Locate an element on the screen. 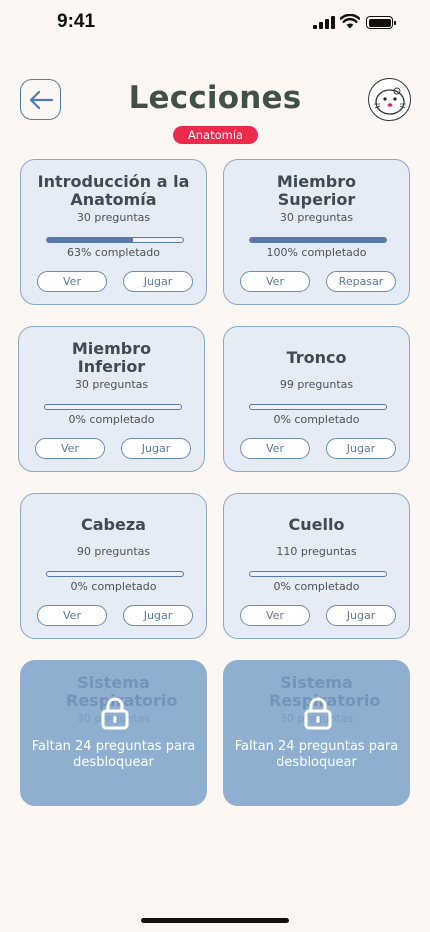  status-time: 9:41 is located at coordinates (76, 21).